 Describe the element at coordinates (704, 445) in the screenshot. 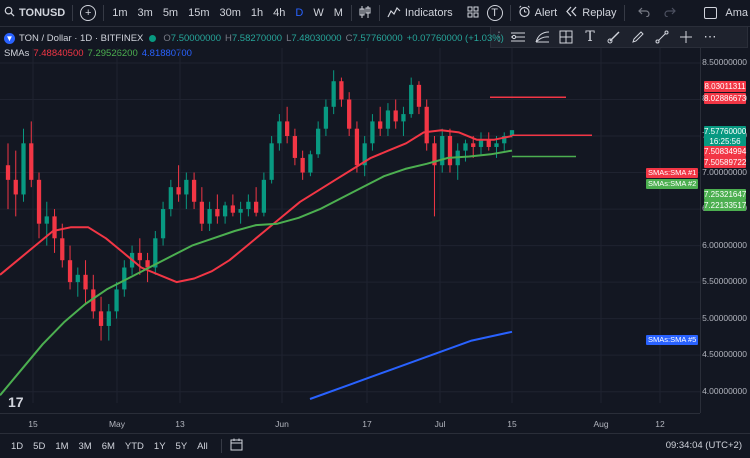

I see `clock-timezone: 09:34:04 (UTC+2)` at that location.